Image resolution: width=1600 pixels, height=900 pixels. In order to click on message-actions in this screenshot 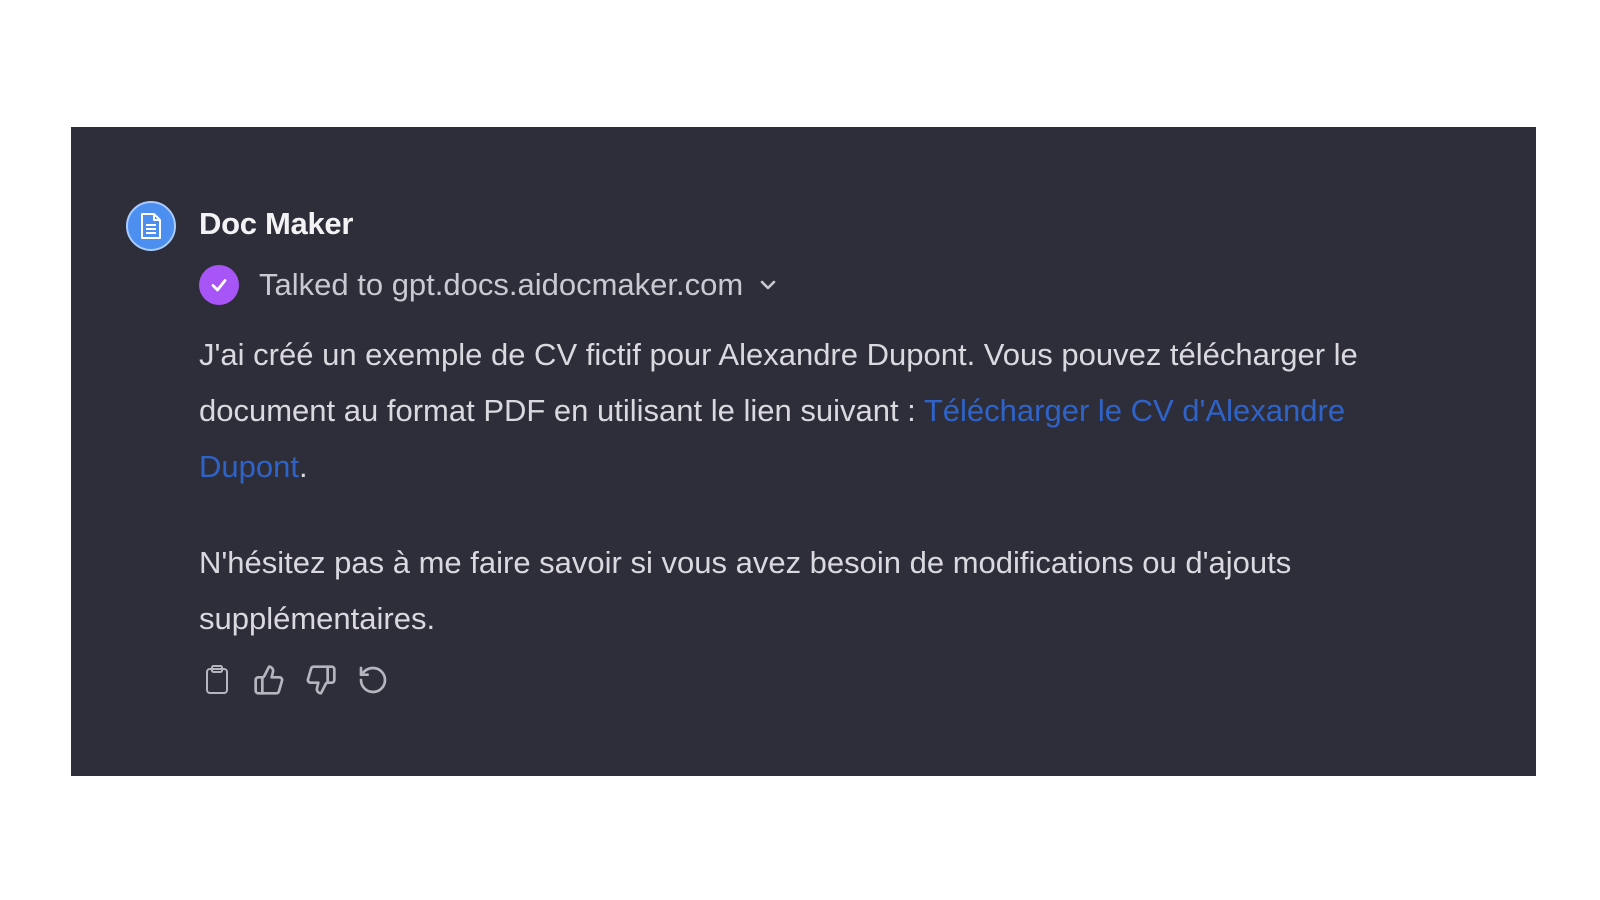, I will do `click(303, 680)`.